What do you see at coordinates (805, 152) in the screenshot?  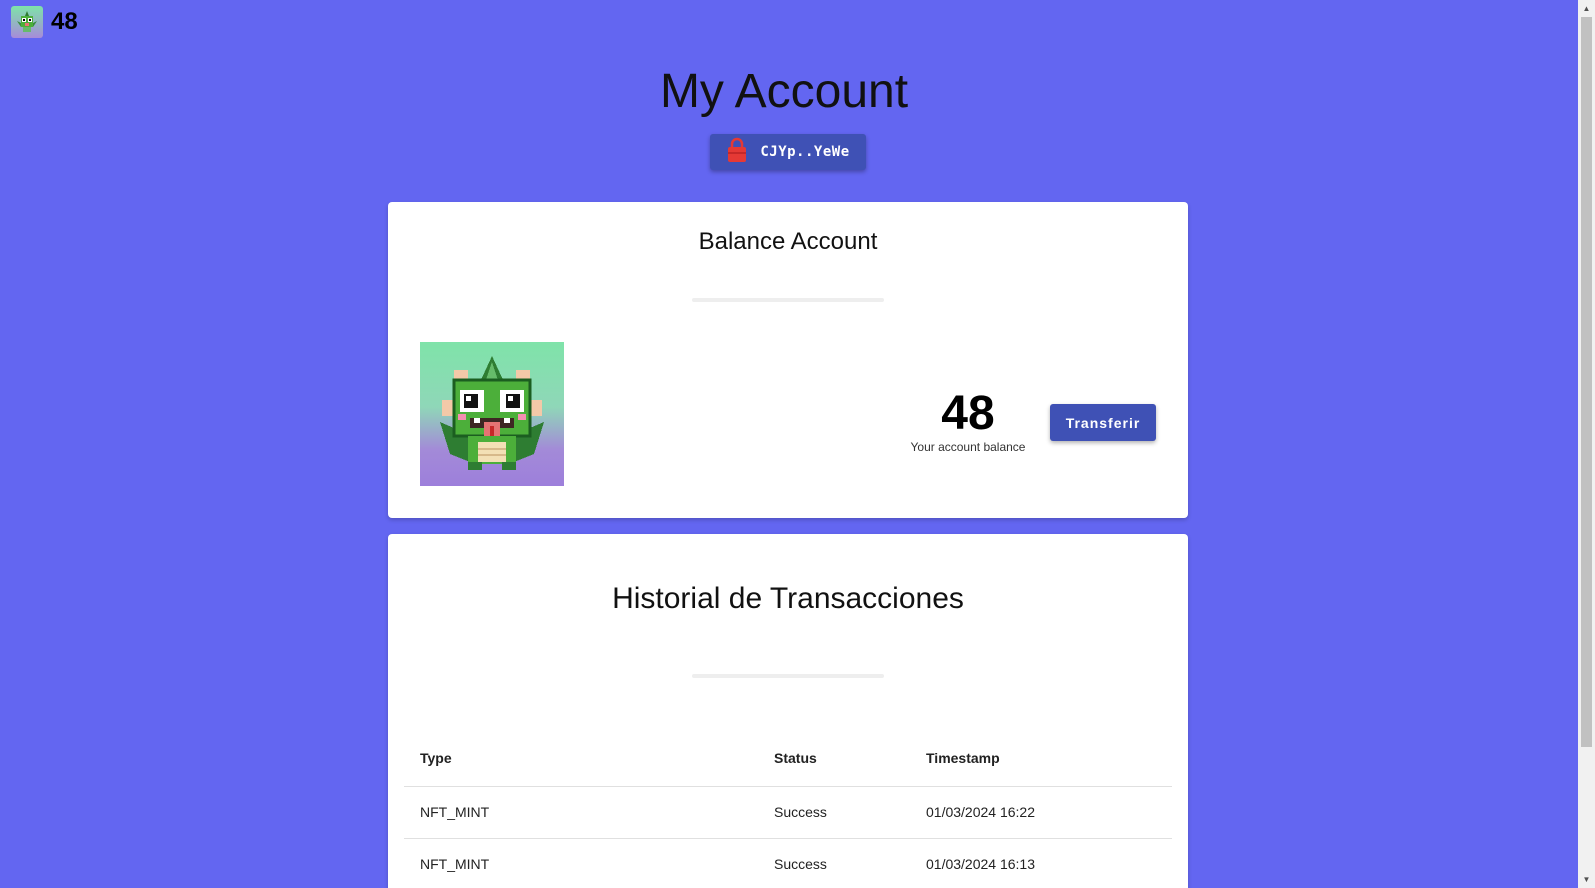 I see `wallet-address: CJYp..YeWe` at bounding box center [805, 152].